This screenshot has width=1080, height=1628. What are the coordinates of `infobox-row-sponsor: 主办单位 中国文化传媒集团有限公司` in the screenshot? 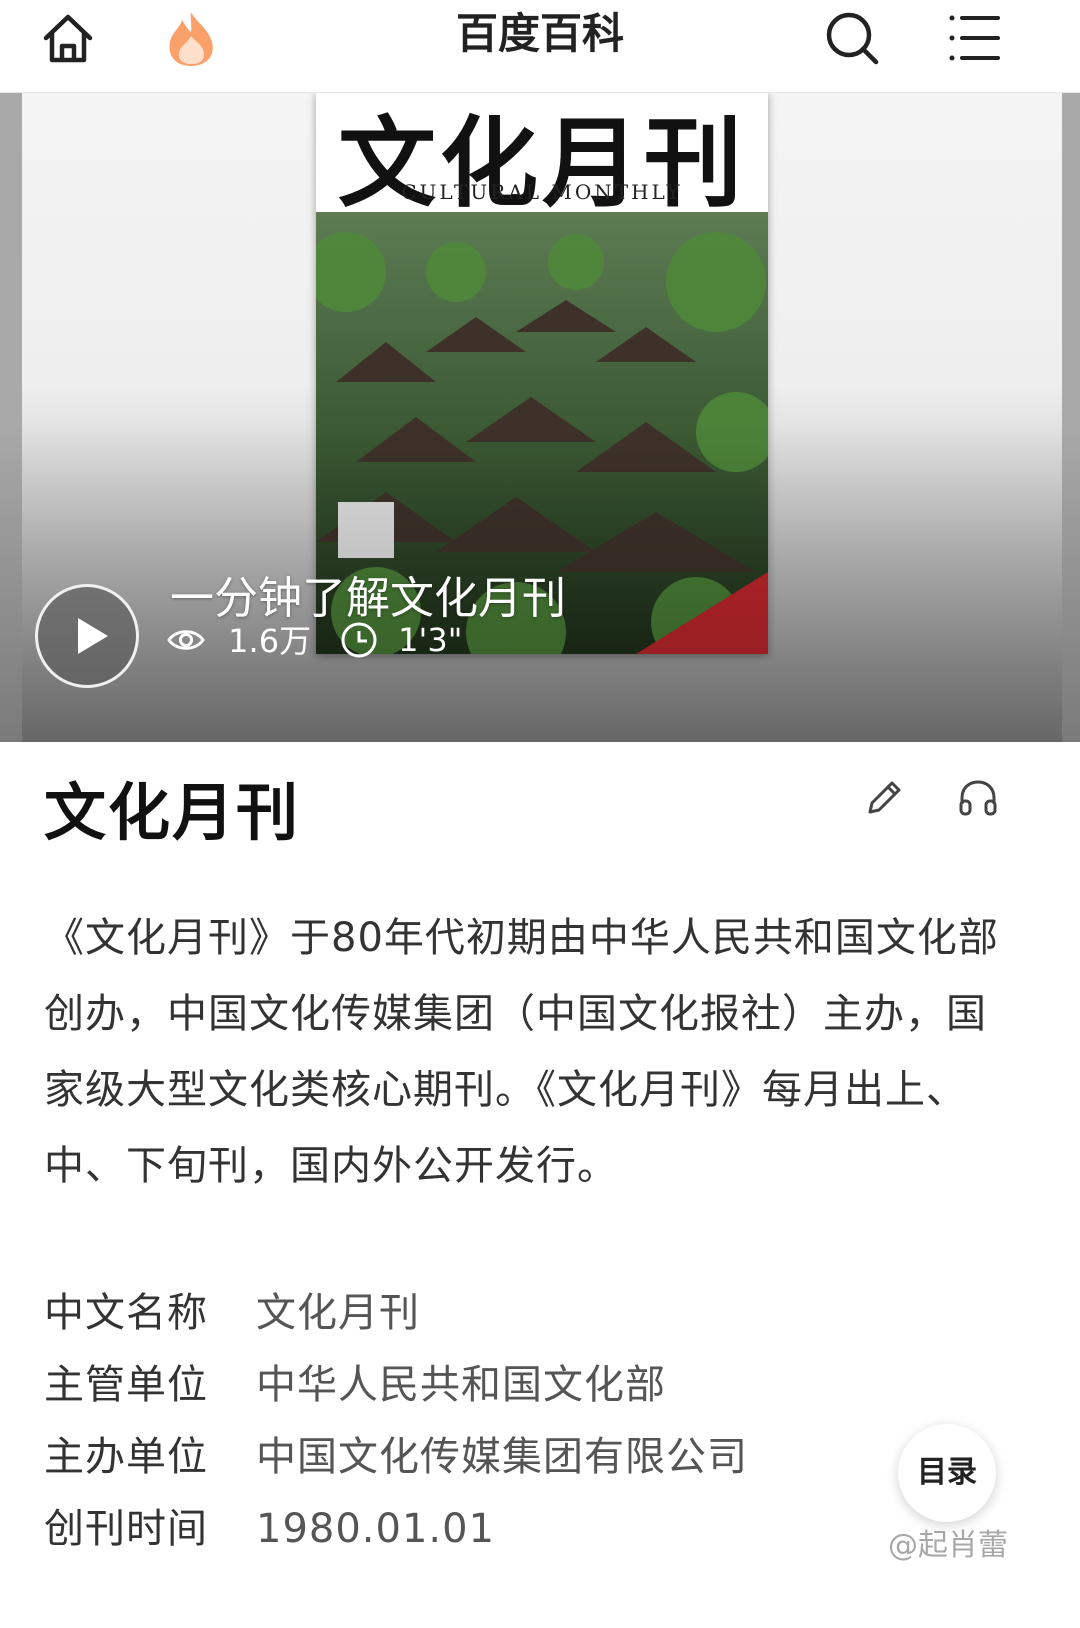 It's located at (474, 1460).